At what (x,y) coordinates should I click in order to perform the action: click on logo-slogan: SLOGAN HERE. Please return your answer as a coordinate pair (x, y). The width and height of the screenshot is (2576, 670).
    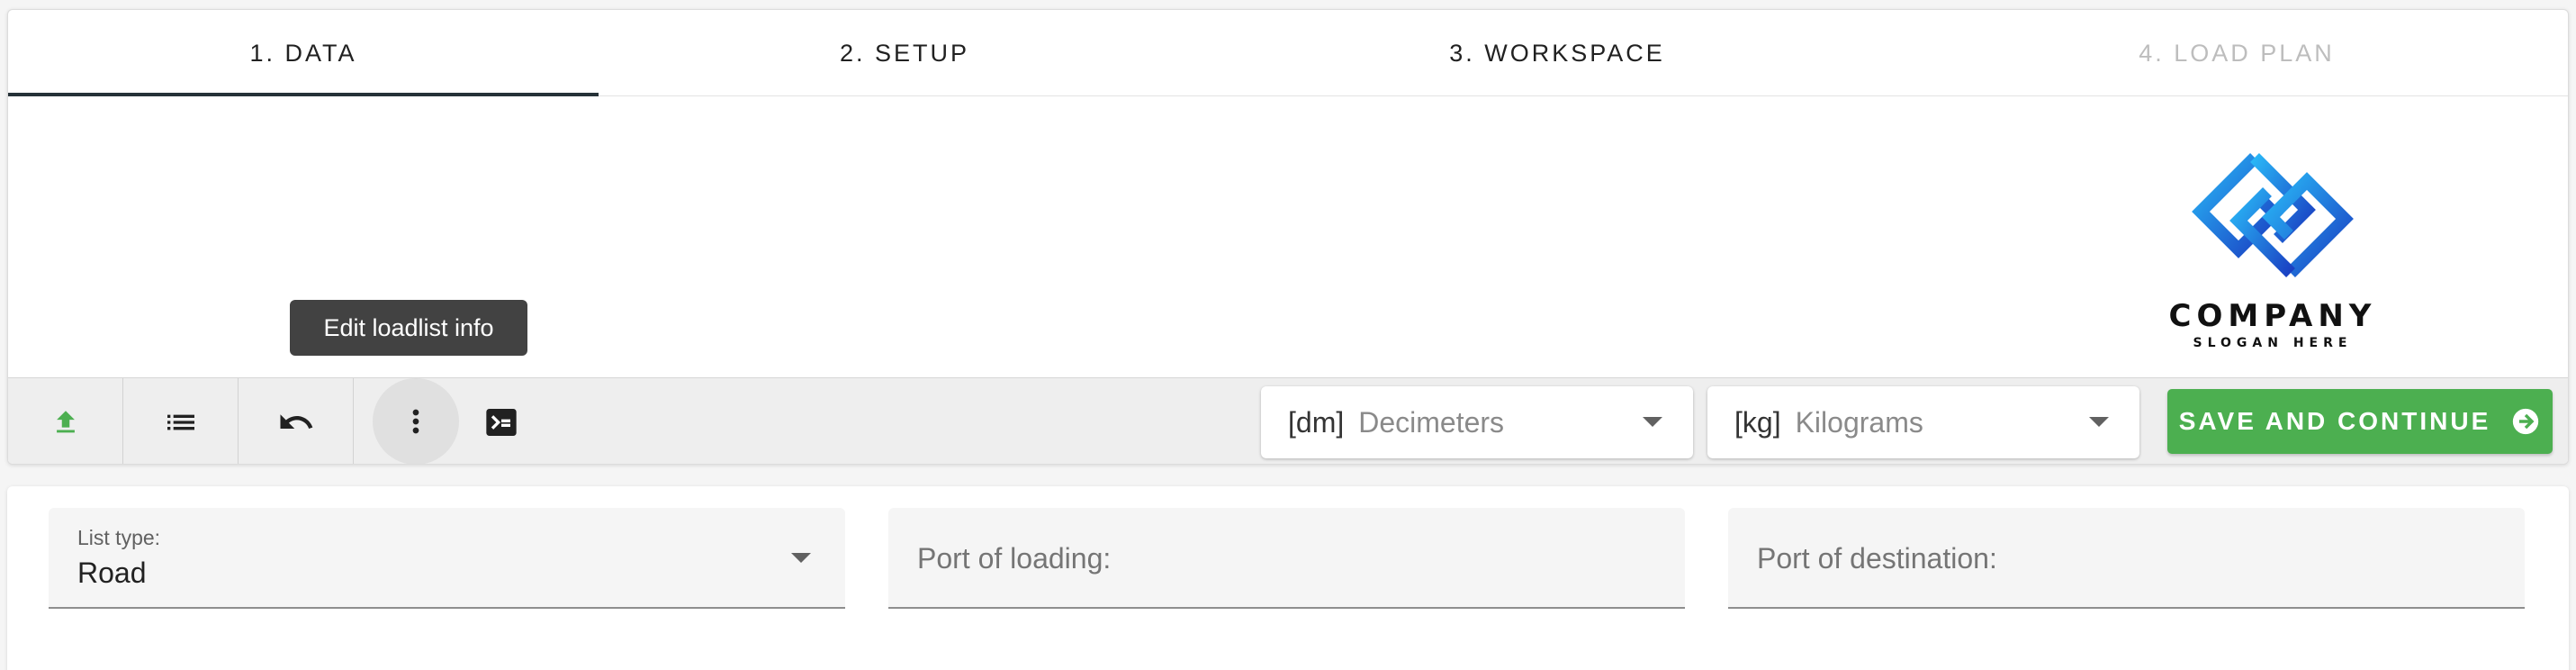
    Looking at the image, I should click on (2273, 343).